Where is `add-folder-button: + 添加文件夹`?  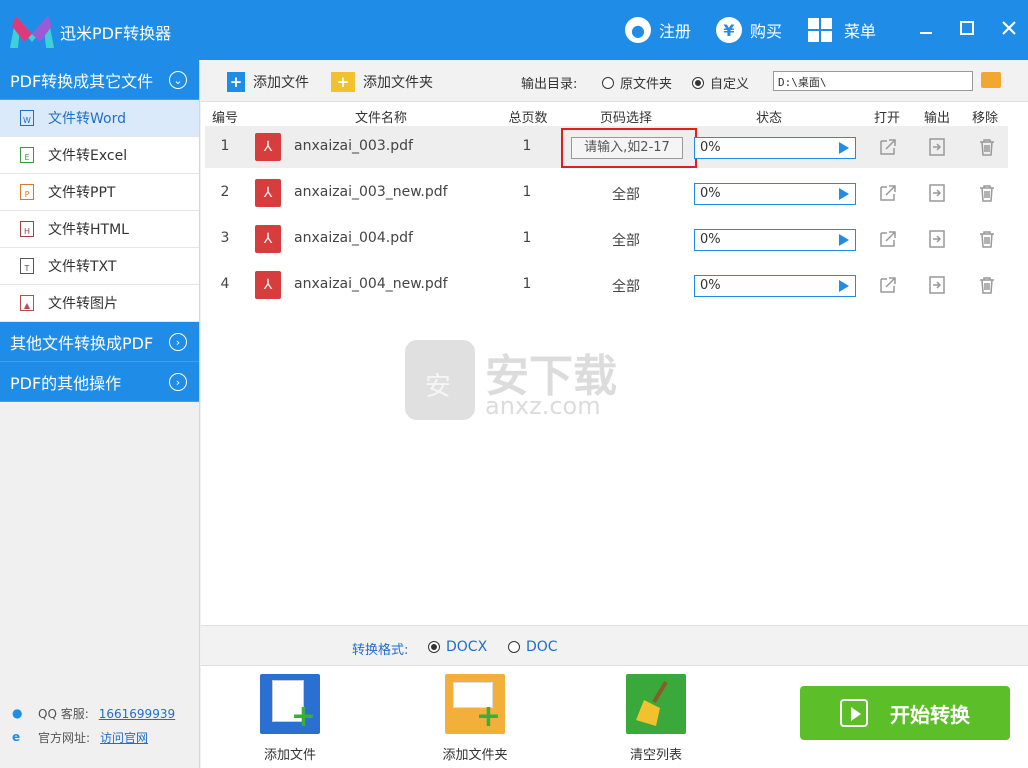
add-folder-button: + 添加文件夹 is located at coordinates (382, 82).